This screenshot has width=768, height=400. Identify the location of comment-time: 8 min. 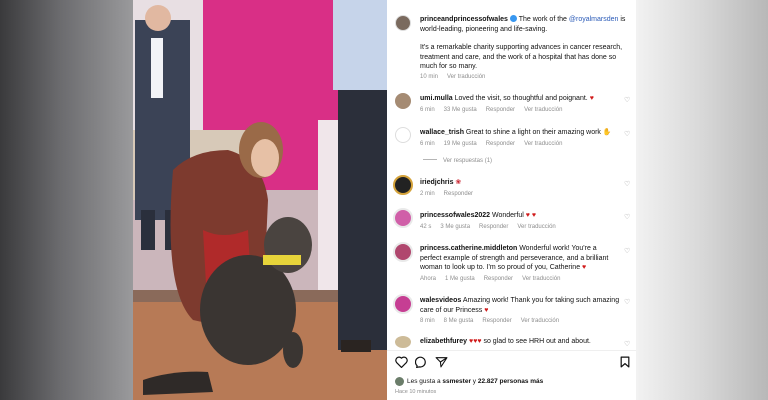
(427, 321).